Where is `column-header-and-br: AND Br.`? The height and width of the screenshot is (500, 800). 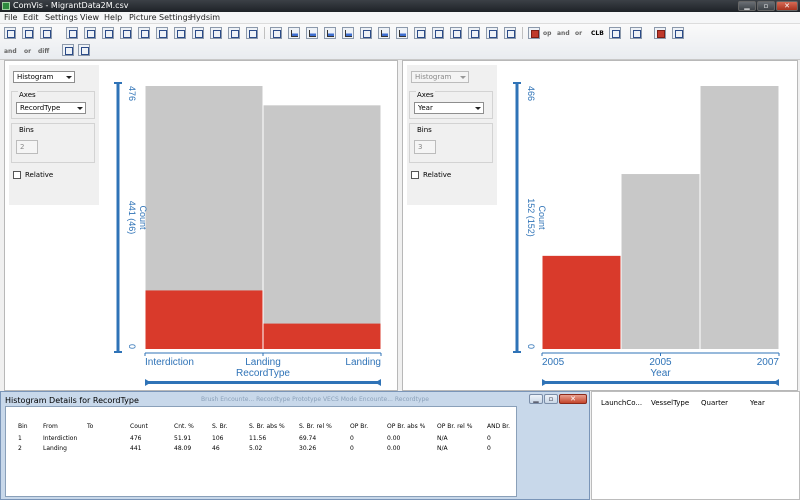 column-header-and-br: AND Br. is located at coordinates (498, 426).